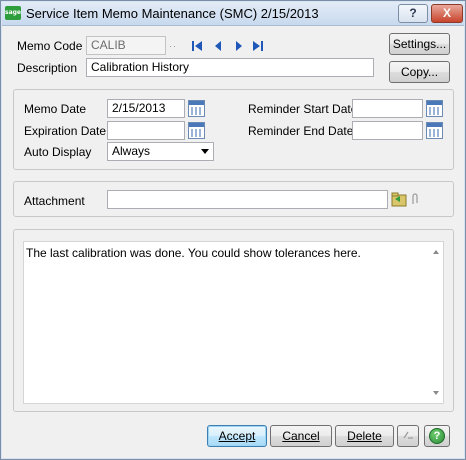  Describe the element at coordinates (160, 151) in the screenshot. I see `auto-display-select: Always` at that location.